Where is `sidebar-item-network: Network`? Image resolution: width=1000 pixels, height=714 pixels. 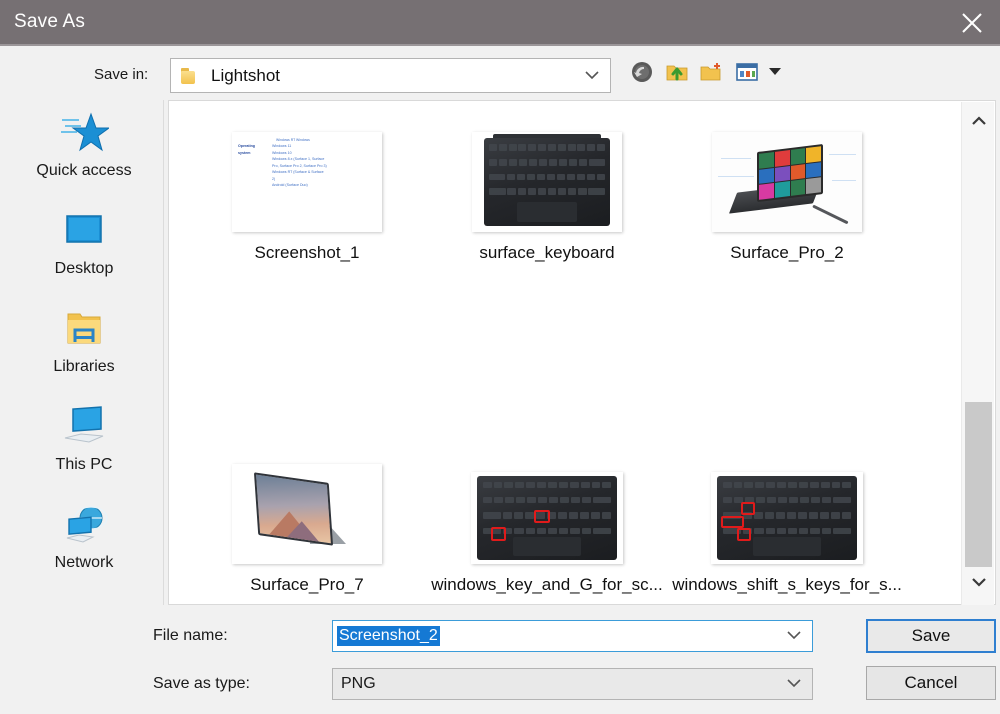
sidebar-item-network: Network is located at coordinates (84, 541).